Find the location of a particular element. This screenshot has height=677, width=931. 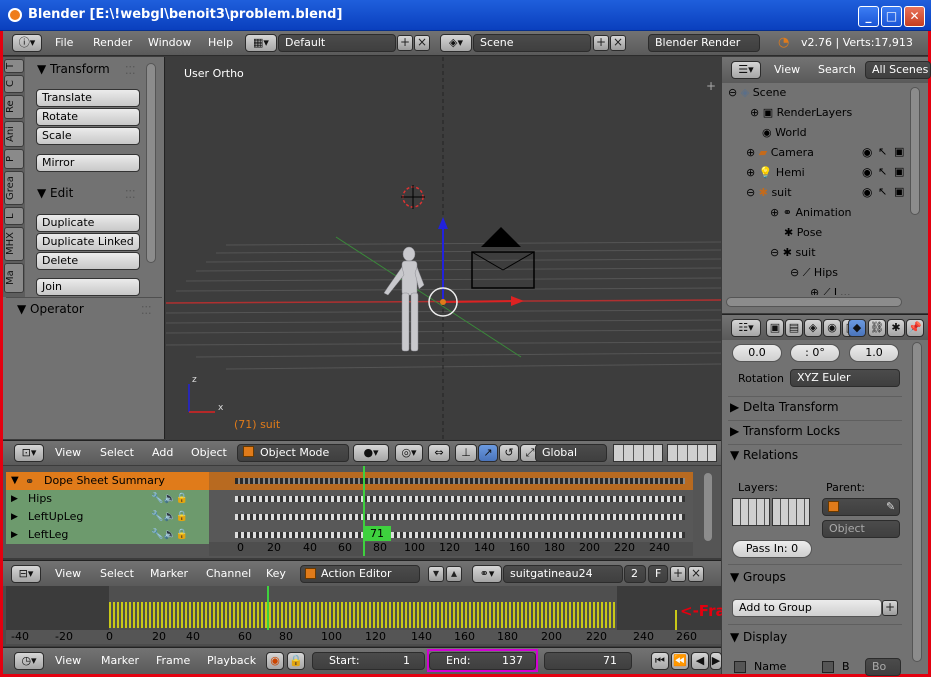

character-suit is located at coordinates (404, 299).